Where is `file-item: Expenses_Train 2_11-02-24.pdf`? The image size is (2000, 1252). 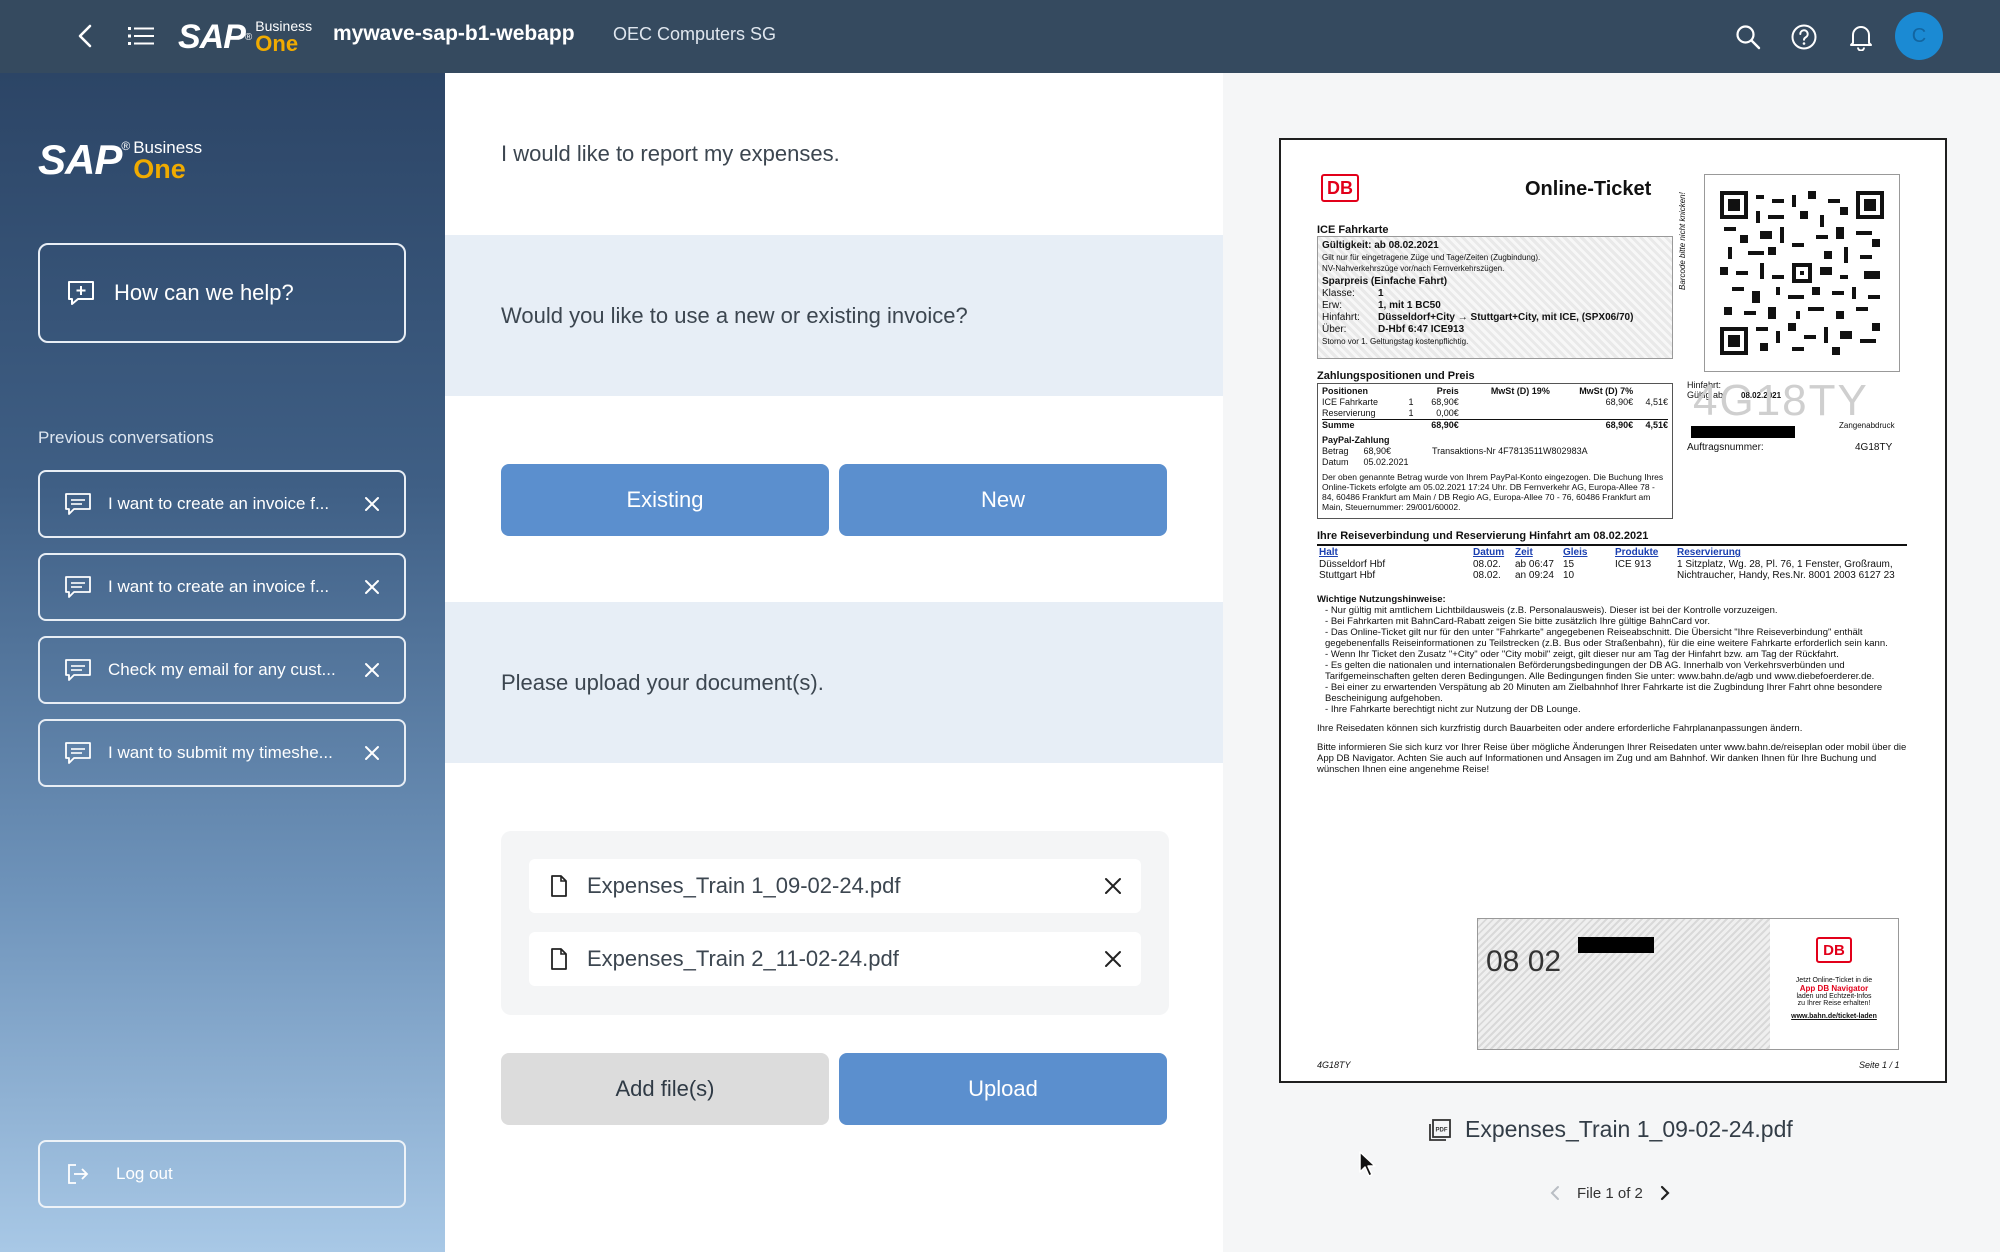
file-item: Expenses_Train 2_11-02-24.pdf is located at coordinates (835, 959).